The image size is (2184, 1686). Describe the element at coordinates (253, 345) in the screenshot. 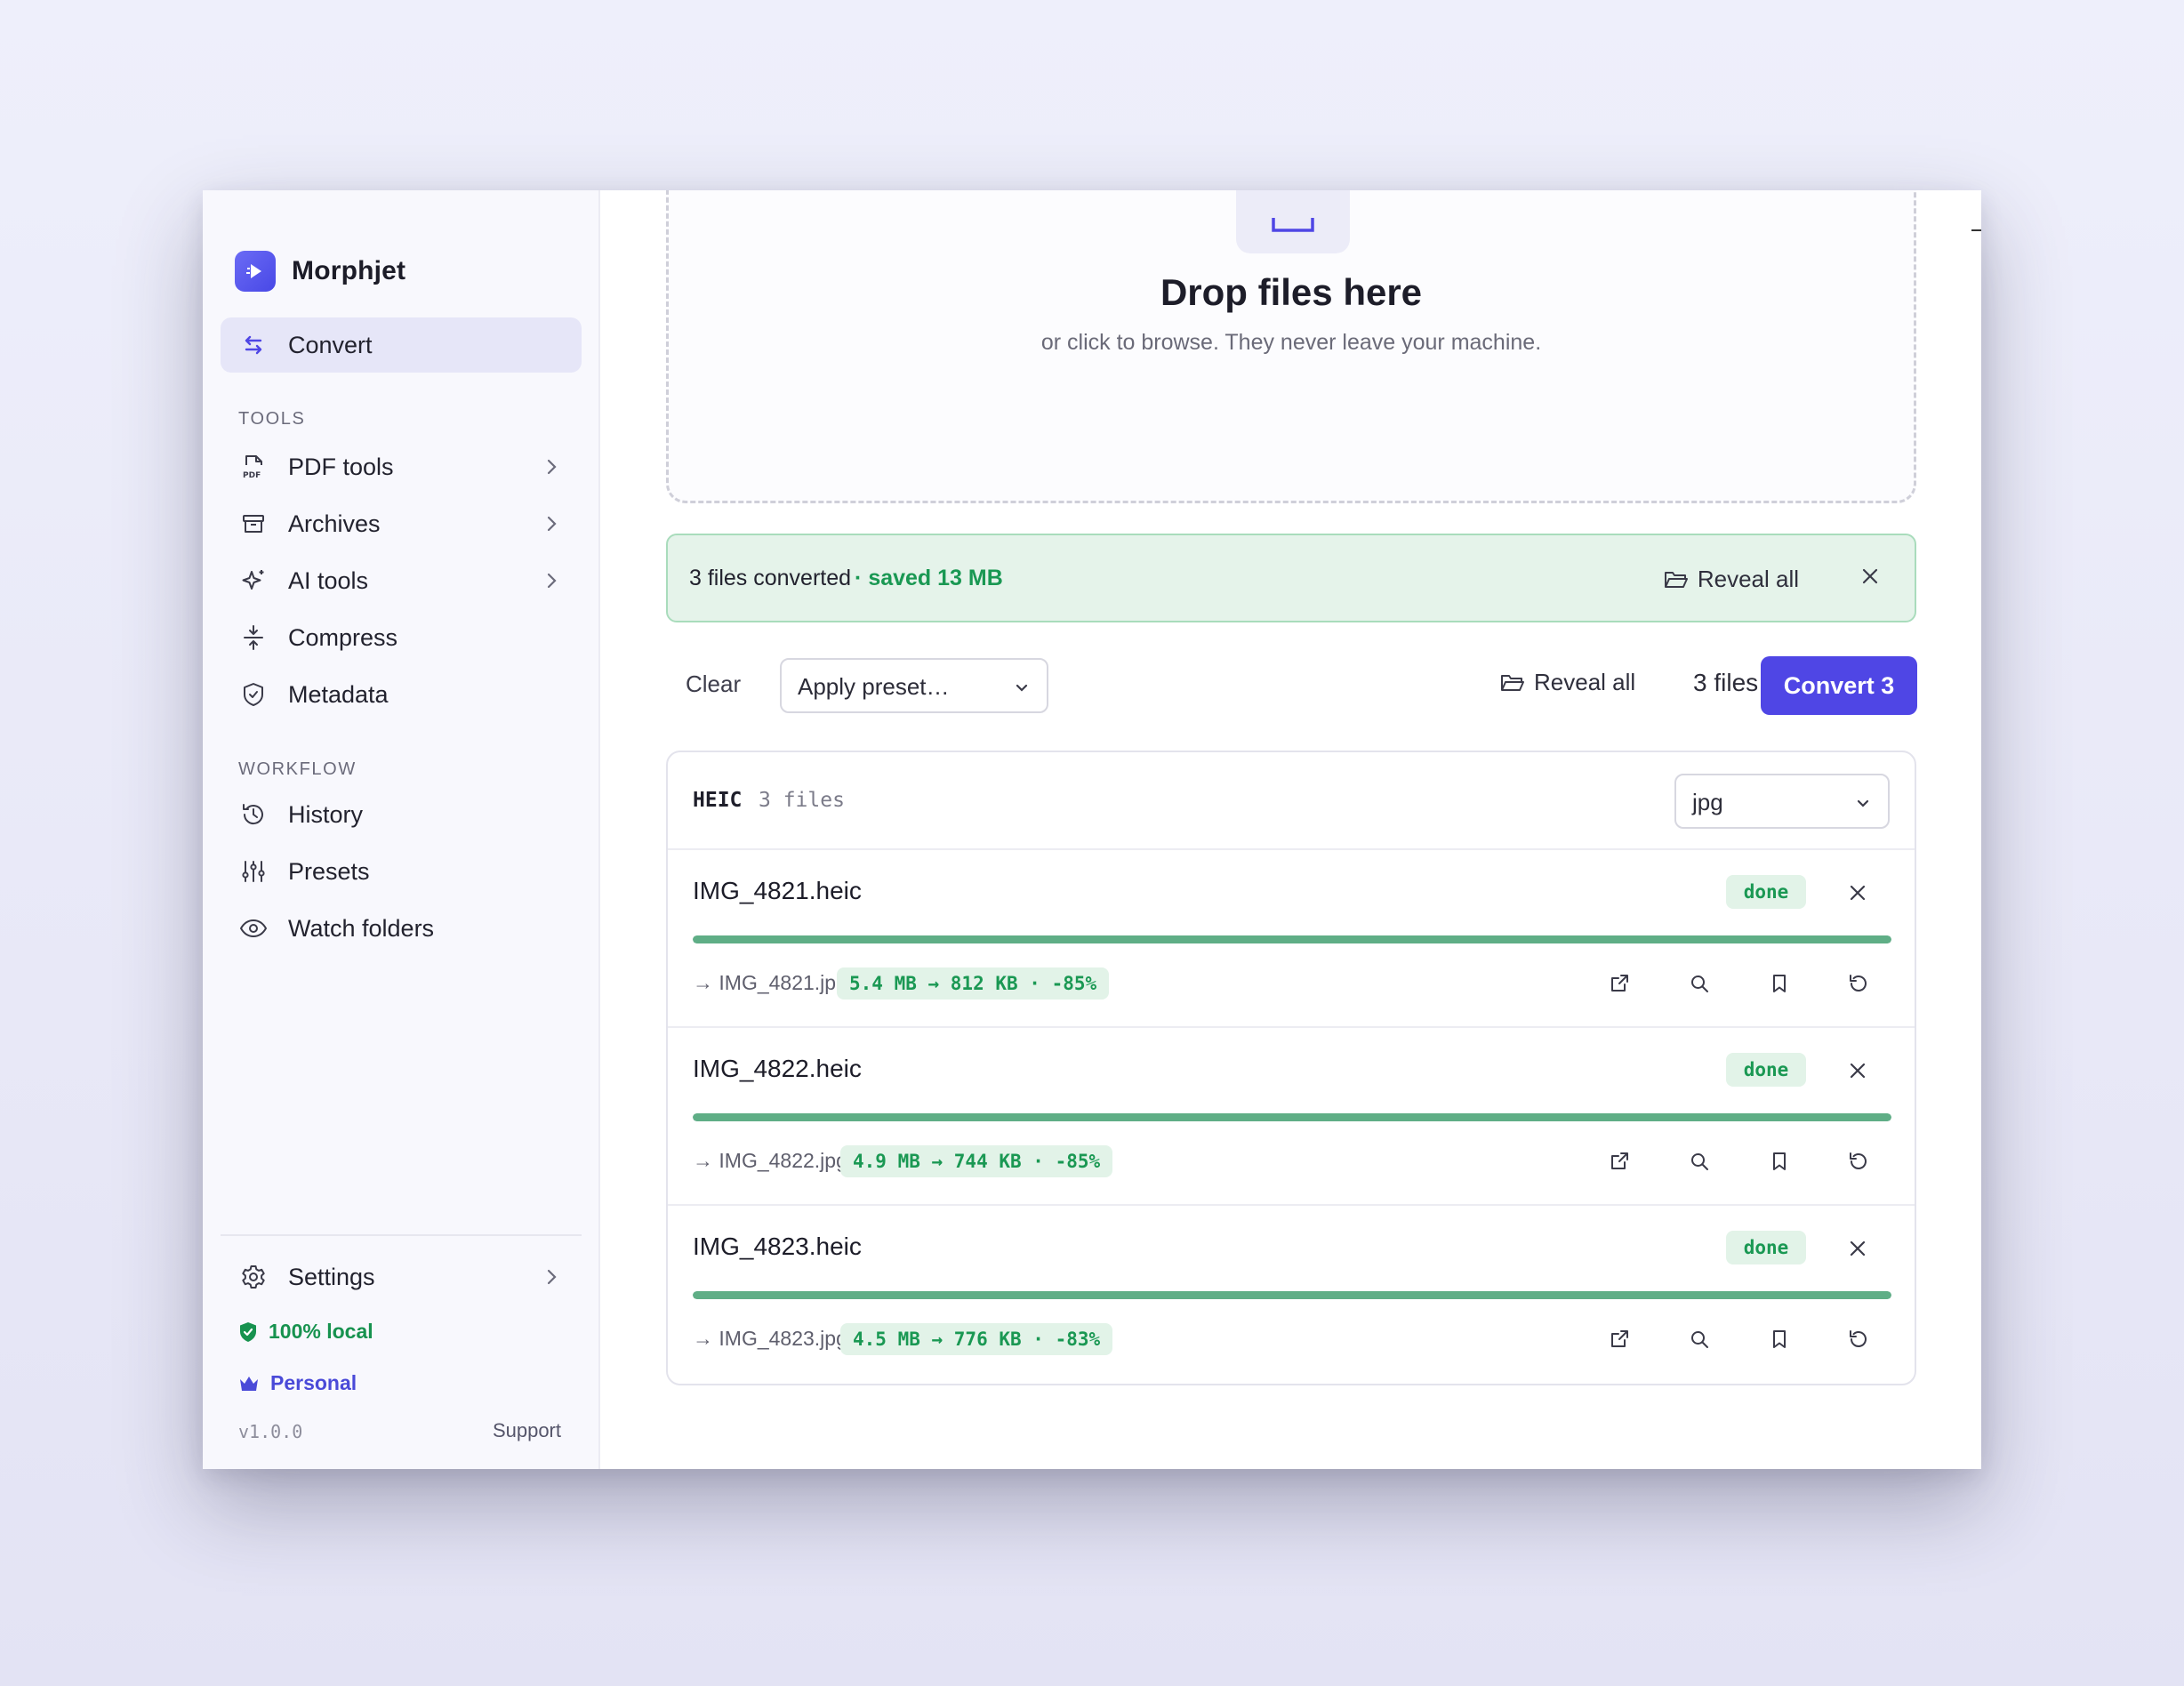

I see `swap-arrows-icon` at that location.